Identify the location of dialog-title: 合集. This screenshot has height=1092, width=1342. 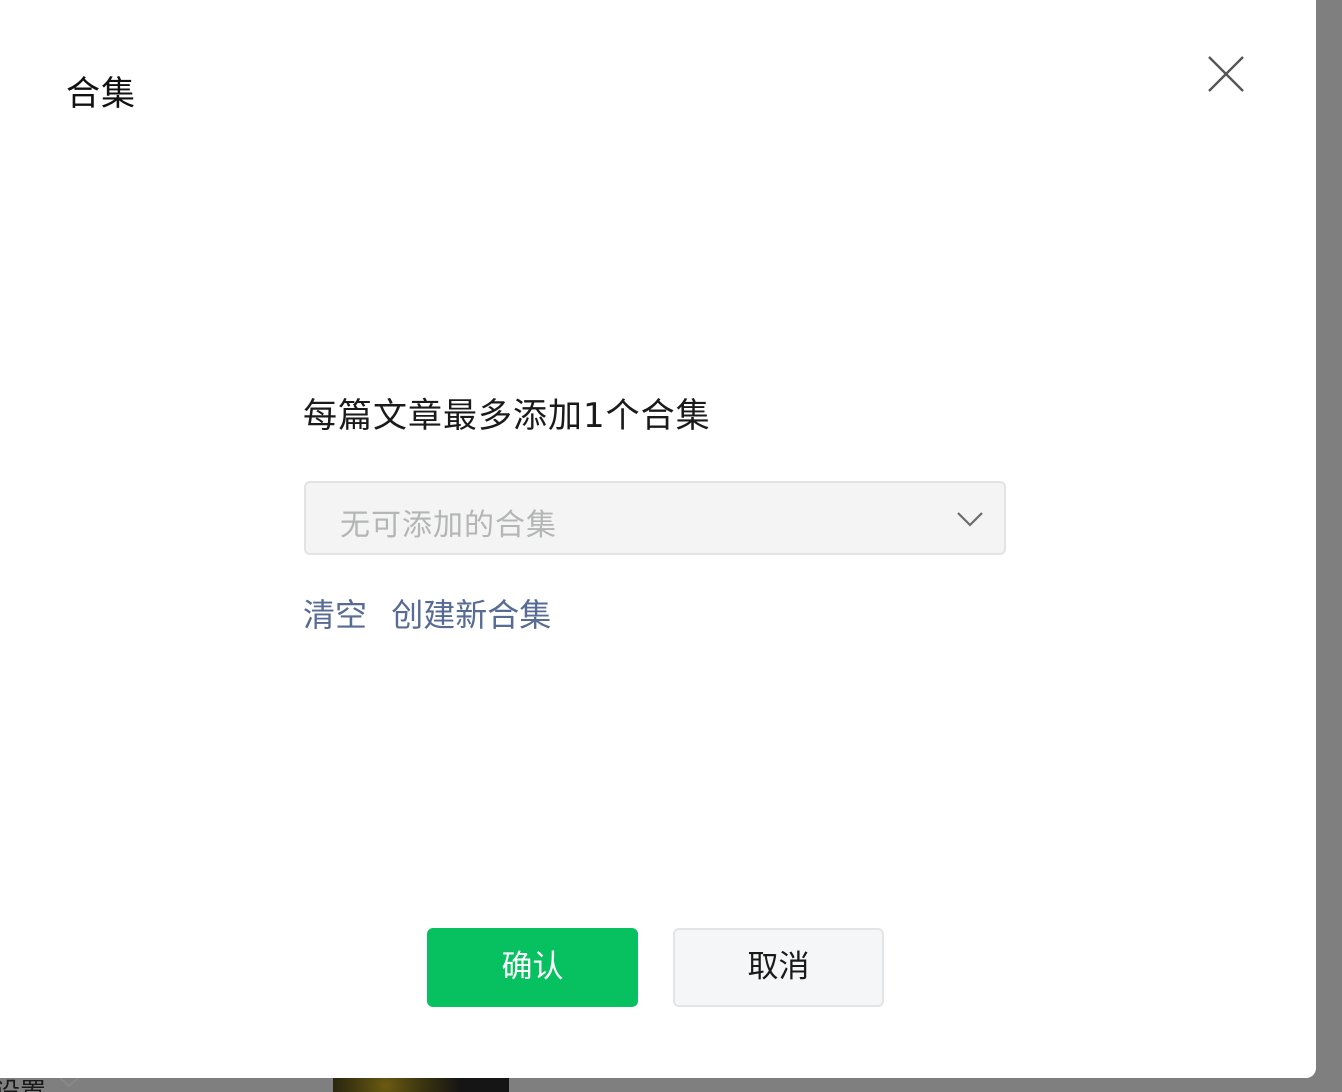
(101, 94).